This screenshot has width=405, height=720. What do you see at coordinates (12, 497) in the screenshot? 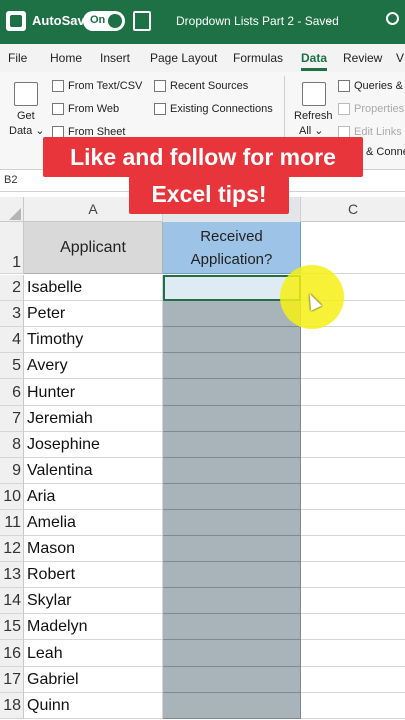
I see `row-header: 10` at bounding box center [12, 497].